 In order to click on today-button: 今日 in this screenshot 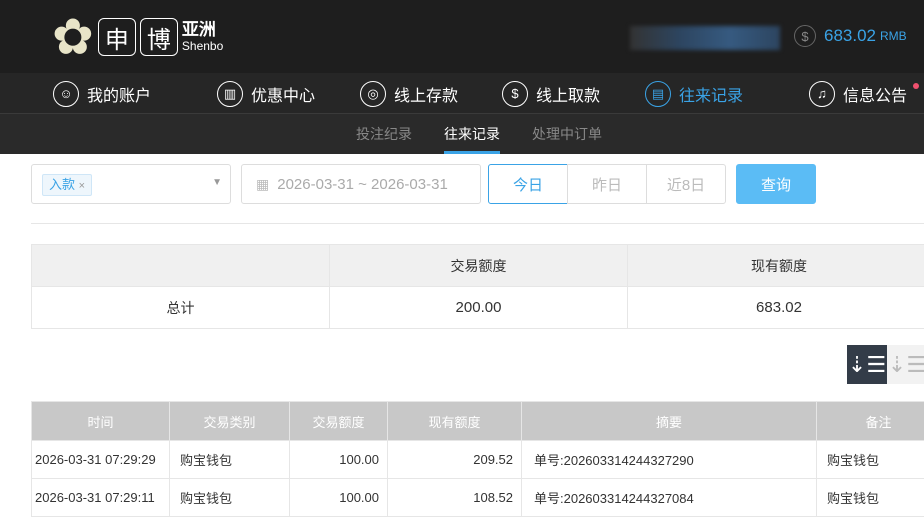, I will do `click(528, 184)`.